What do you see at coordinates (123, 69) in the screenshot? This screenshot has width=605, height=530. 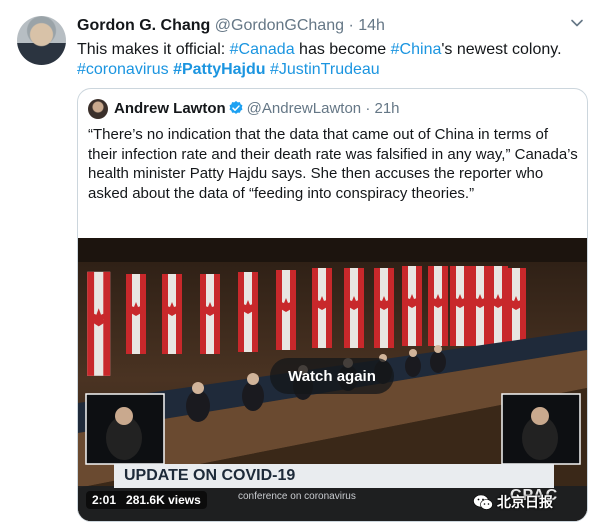 I see `hashtag-coronavirus: #coronavirus` at bounding box center [123, 69].